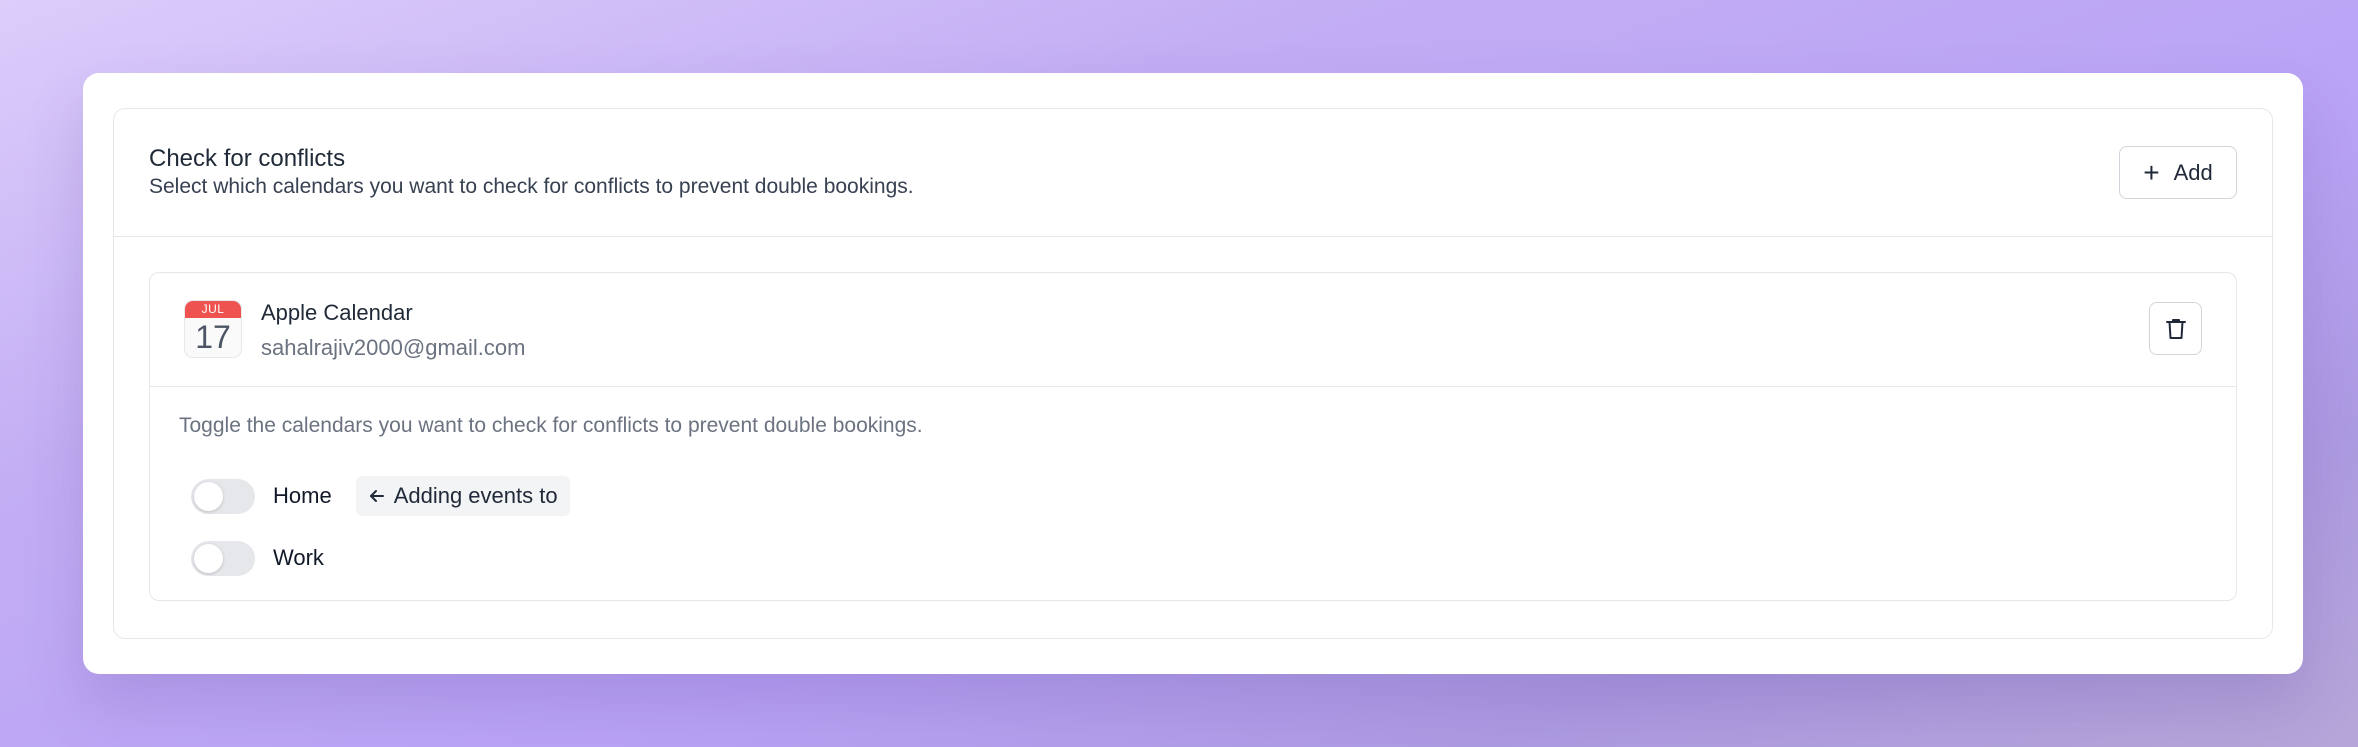 The image size is (2358, 747). Describe the element at coordinates (393, 347) in the screenshot. I see `calendar-email: sahalrajiv2000@gmail.com` at that location.